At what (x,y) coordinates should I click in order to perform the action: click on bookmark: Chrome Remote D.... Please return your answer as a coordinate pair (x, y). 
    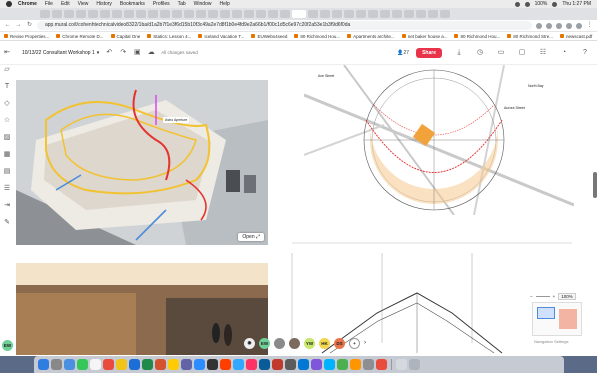
    Looking at the image, I should click on (80, 36).